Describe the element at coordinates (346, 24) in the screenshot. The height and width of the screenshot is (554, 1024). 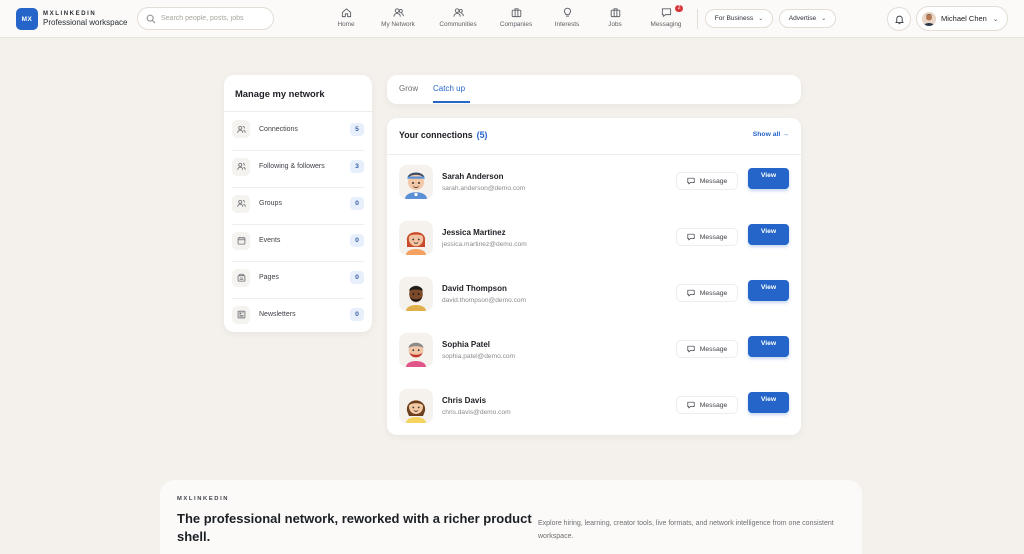
I see `nav-home-label: Home` at that location.